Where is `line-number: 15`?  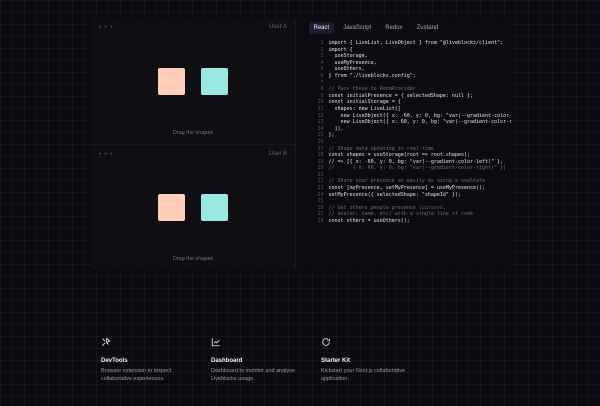 line-number: 15 is located at coordinates (320, 135).